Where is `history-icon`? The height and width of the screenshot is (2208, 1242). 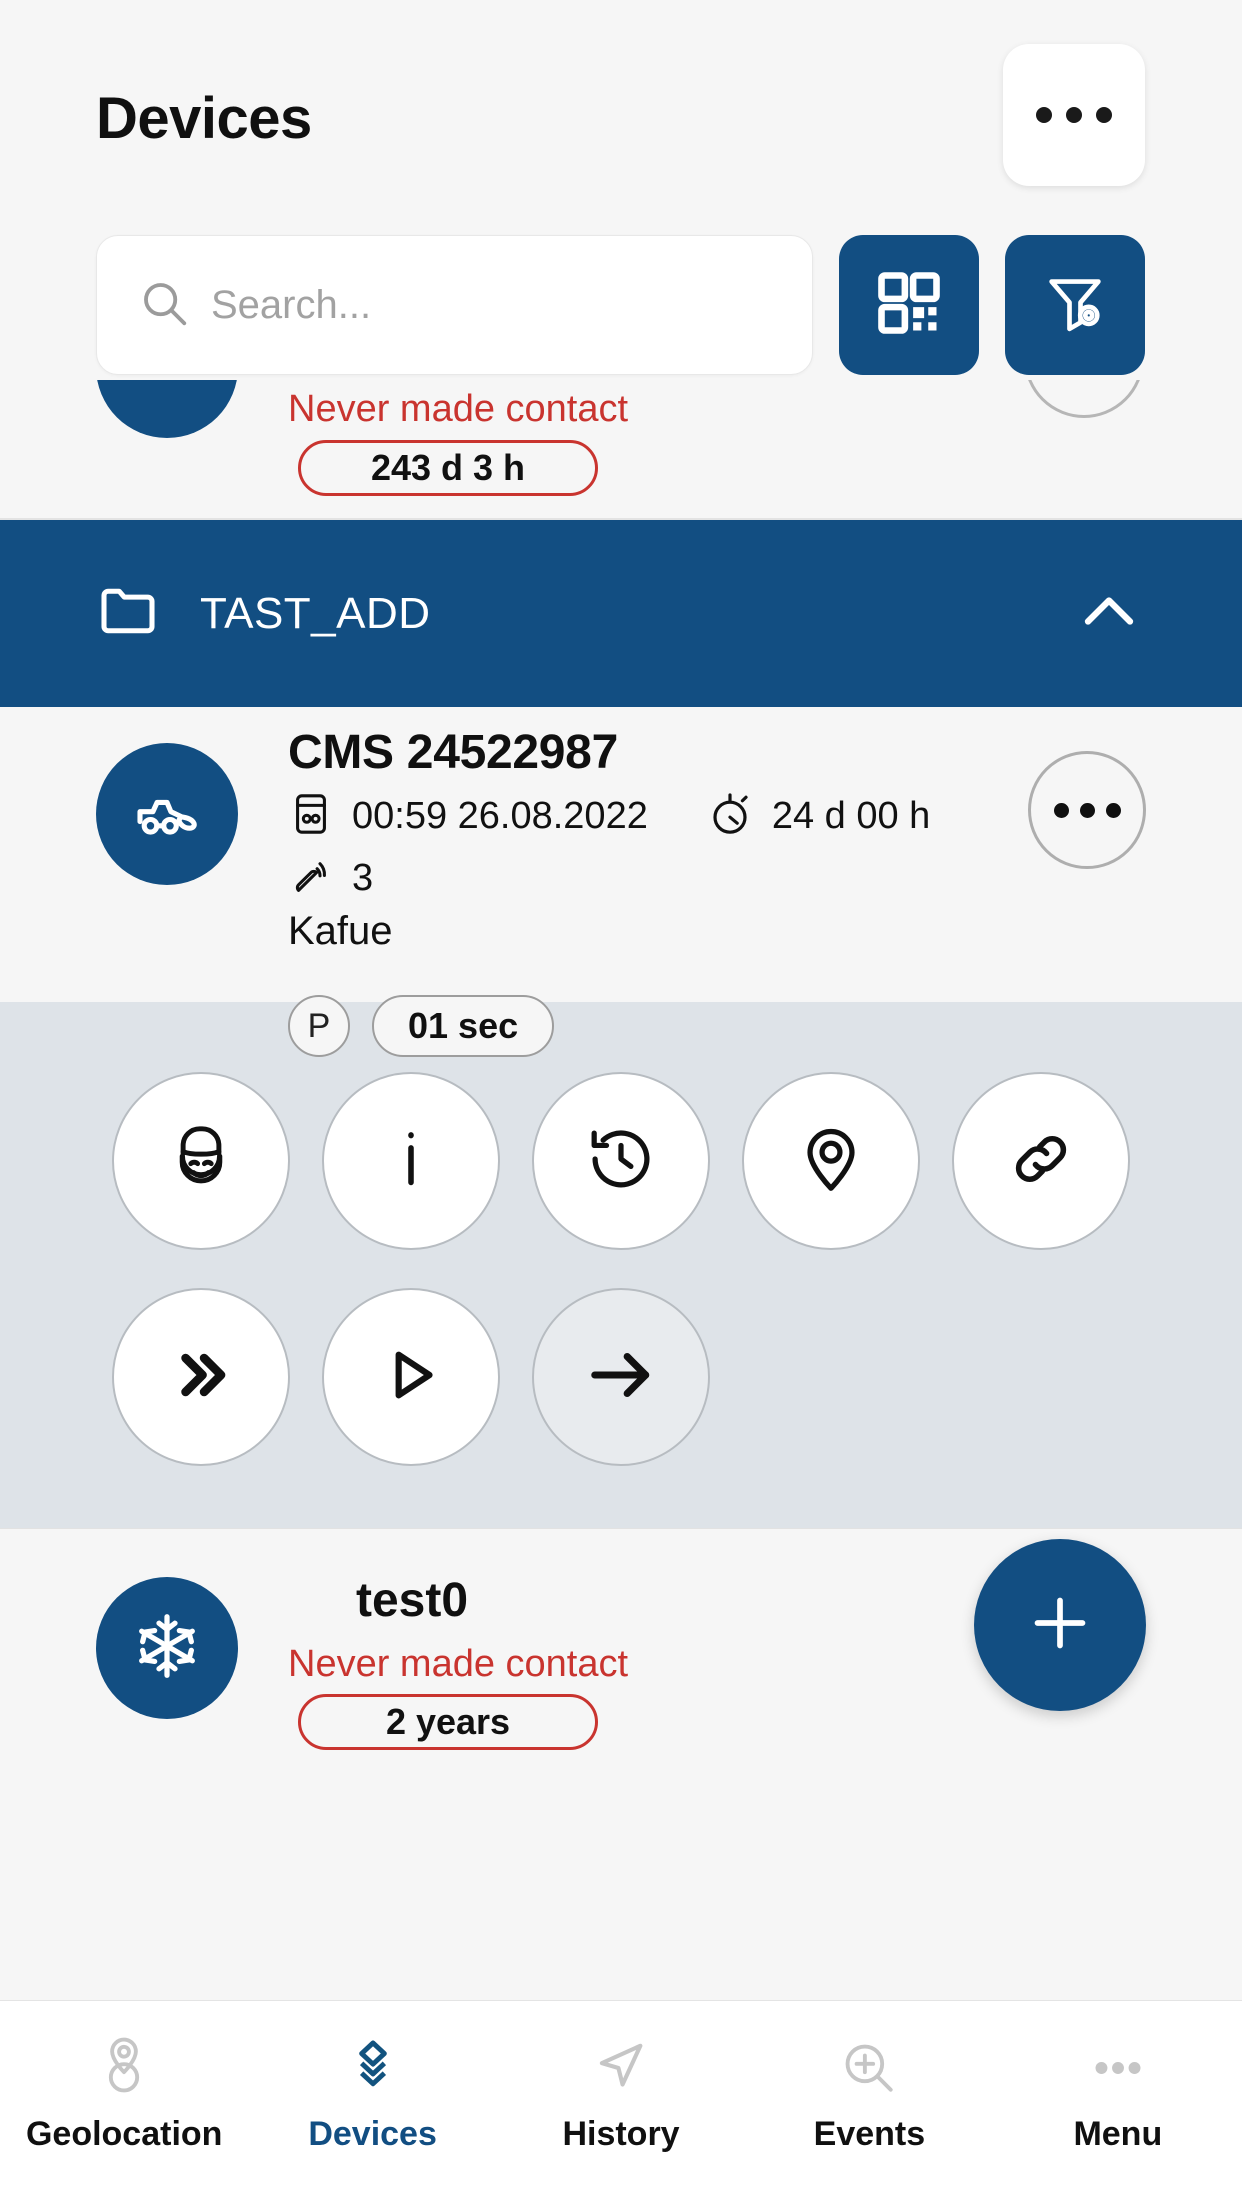
history-icon is located at coordinates (621, 1161).